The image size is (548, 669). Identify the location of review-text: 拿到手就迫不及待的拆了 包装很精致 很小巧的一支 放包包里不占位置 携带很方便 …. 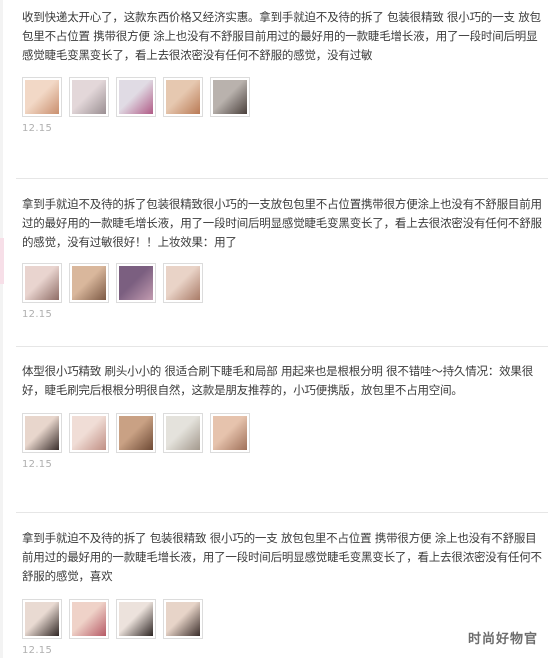
(282, 557).